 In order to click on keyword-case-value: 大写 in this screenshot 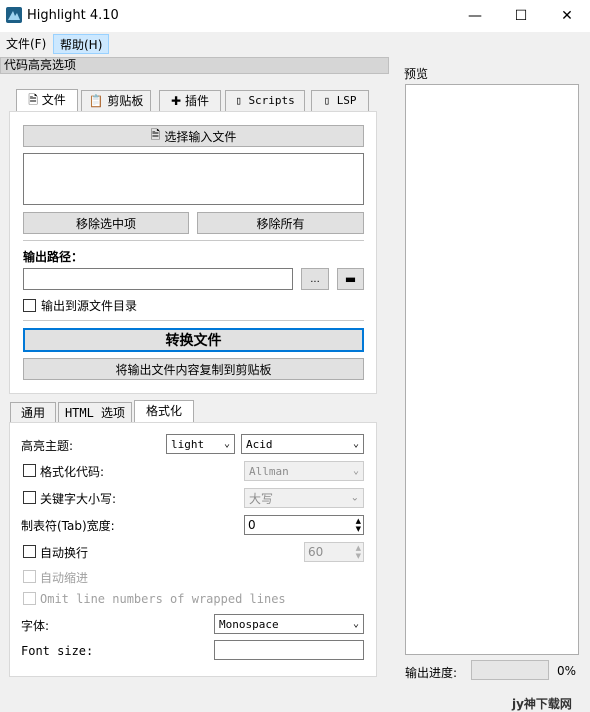, I will do `click(261, 498)`.